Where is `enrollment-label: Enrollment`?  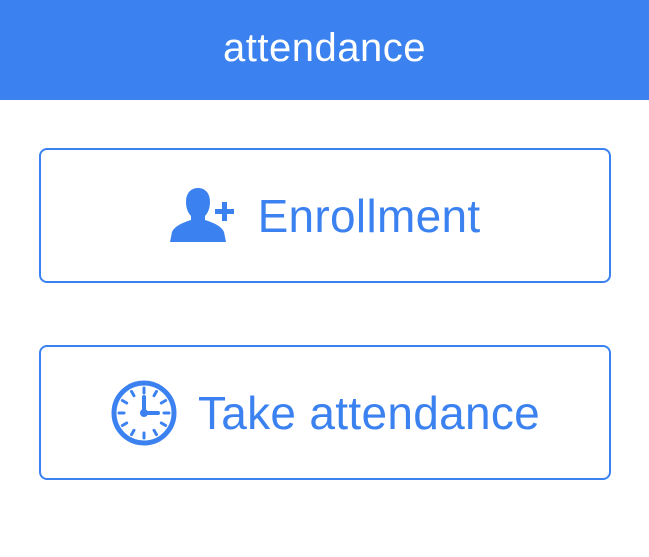
enrollment-label: Enrollment is located at coordinates (369, 215).